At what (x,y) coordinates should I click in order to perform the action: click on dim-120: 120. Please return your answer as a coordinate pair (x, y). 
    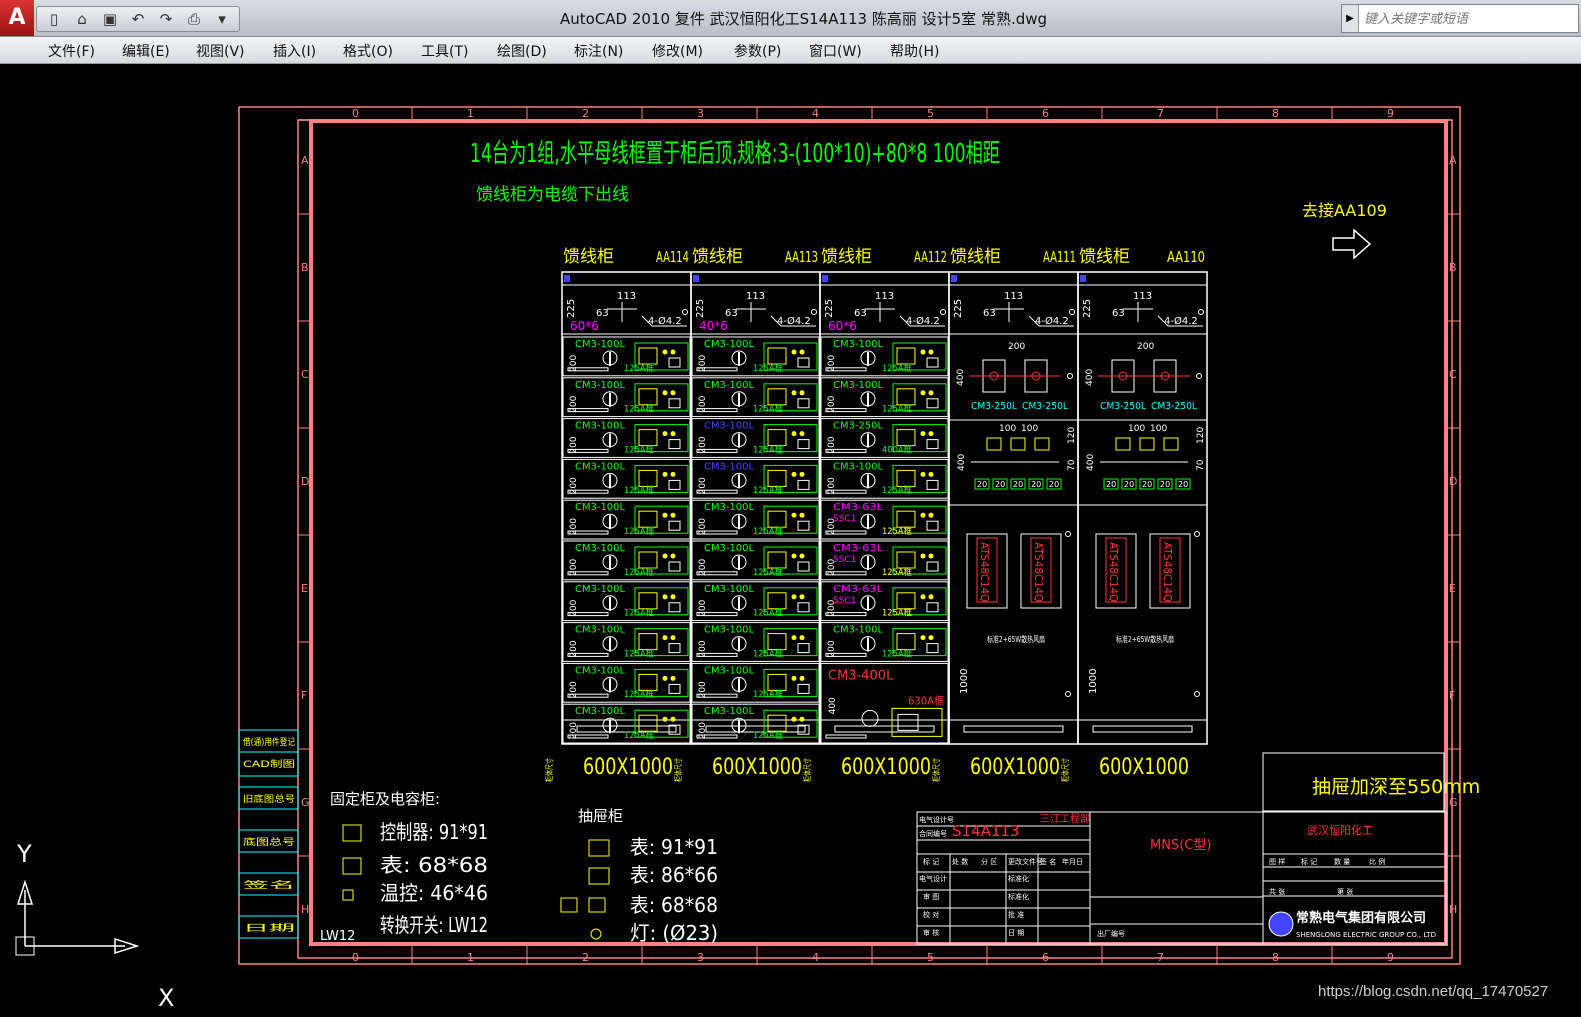
    Looking at the image, I should click on (1201, 435).